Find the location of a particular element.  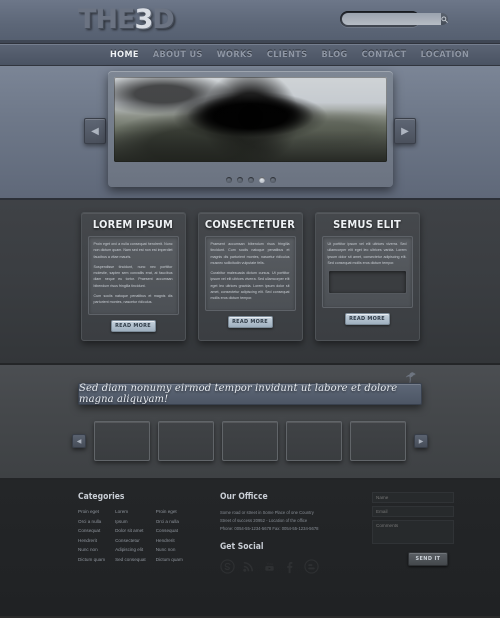

slider-pagination is located at coordinates (250, 180).